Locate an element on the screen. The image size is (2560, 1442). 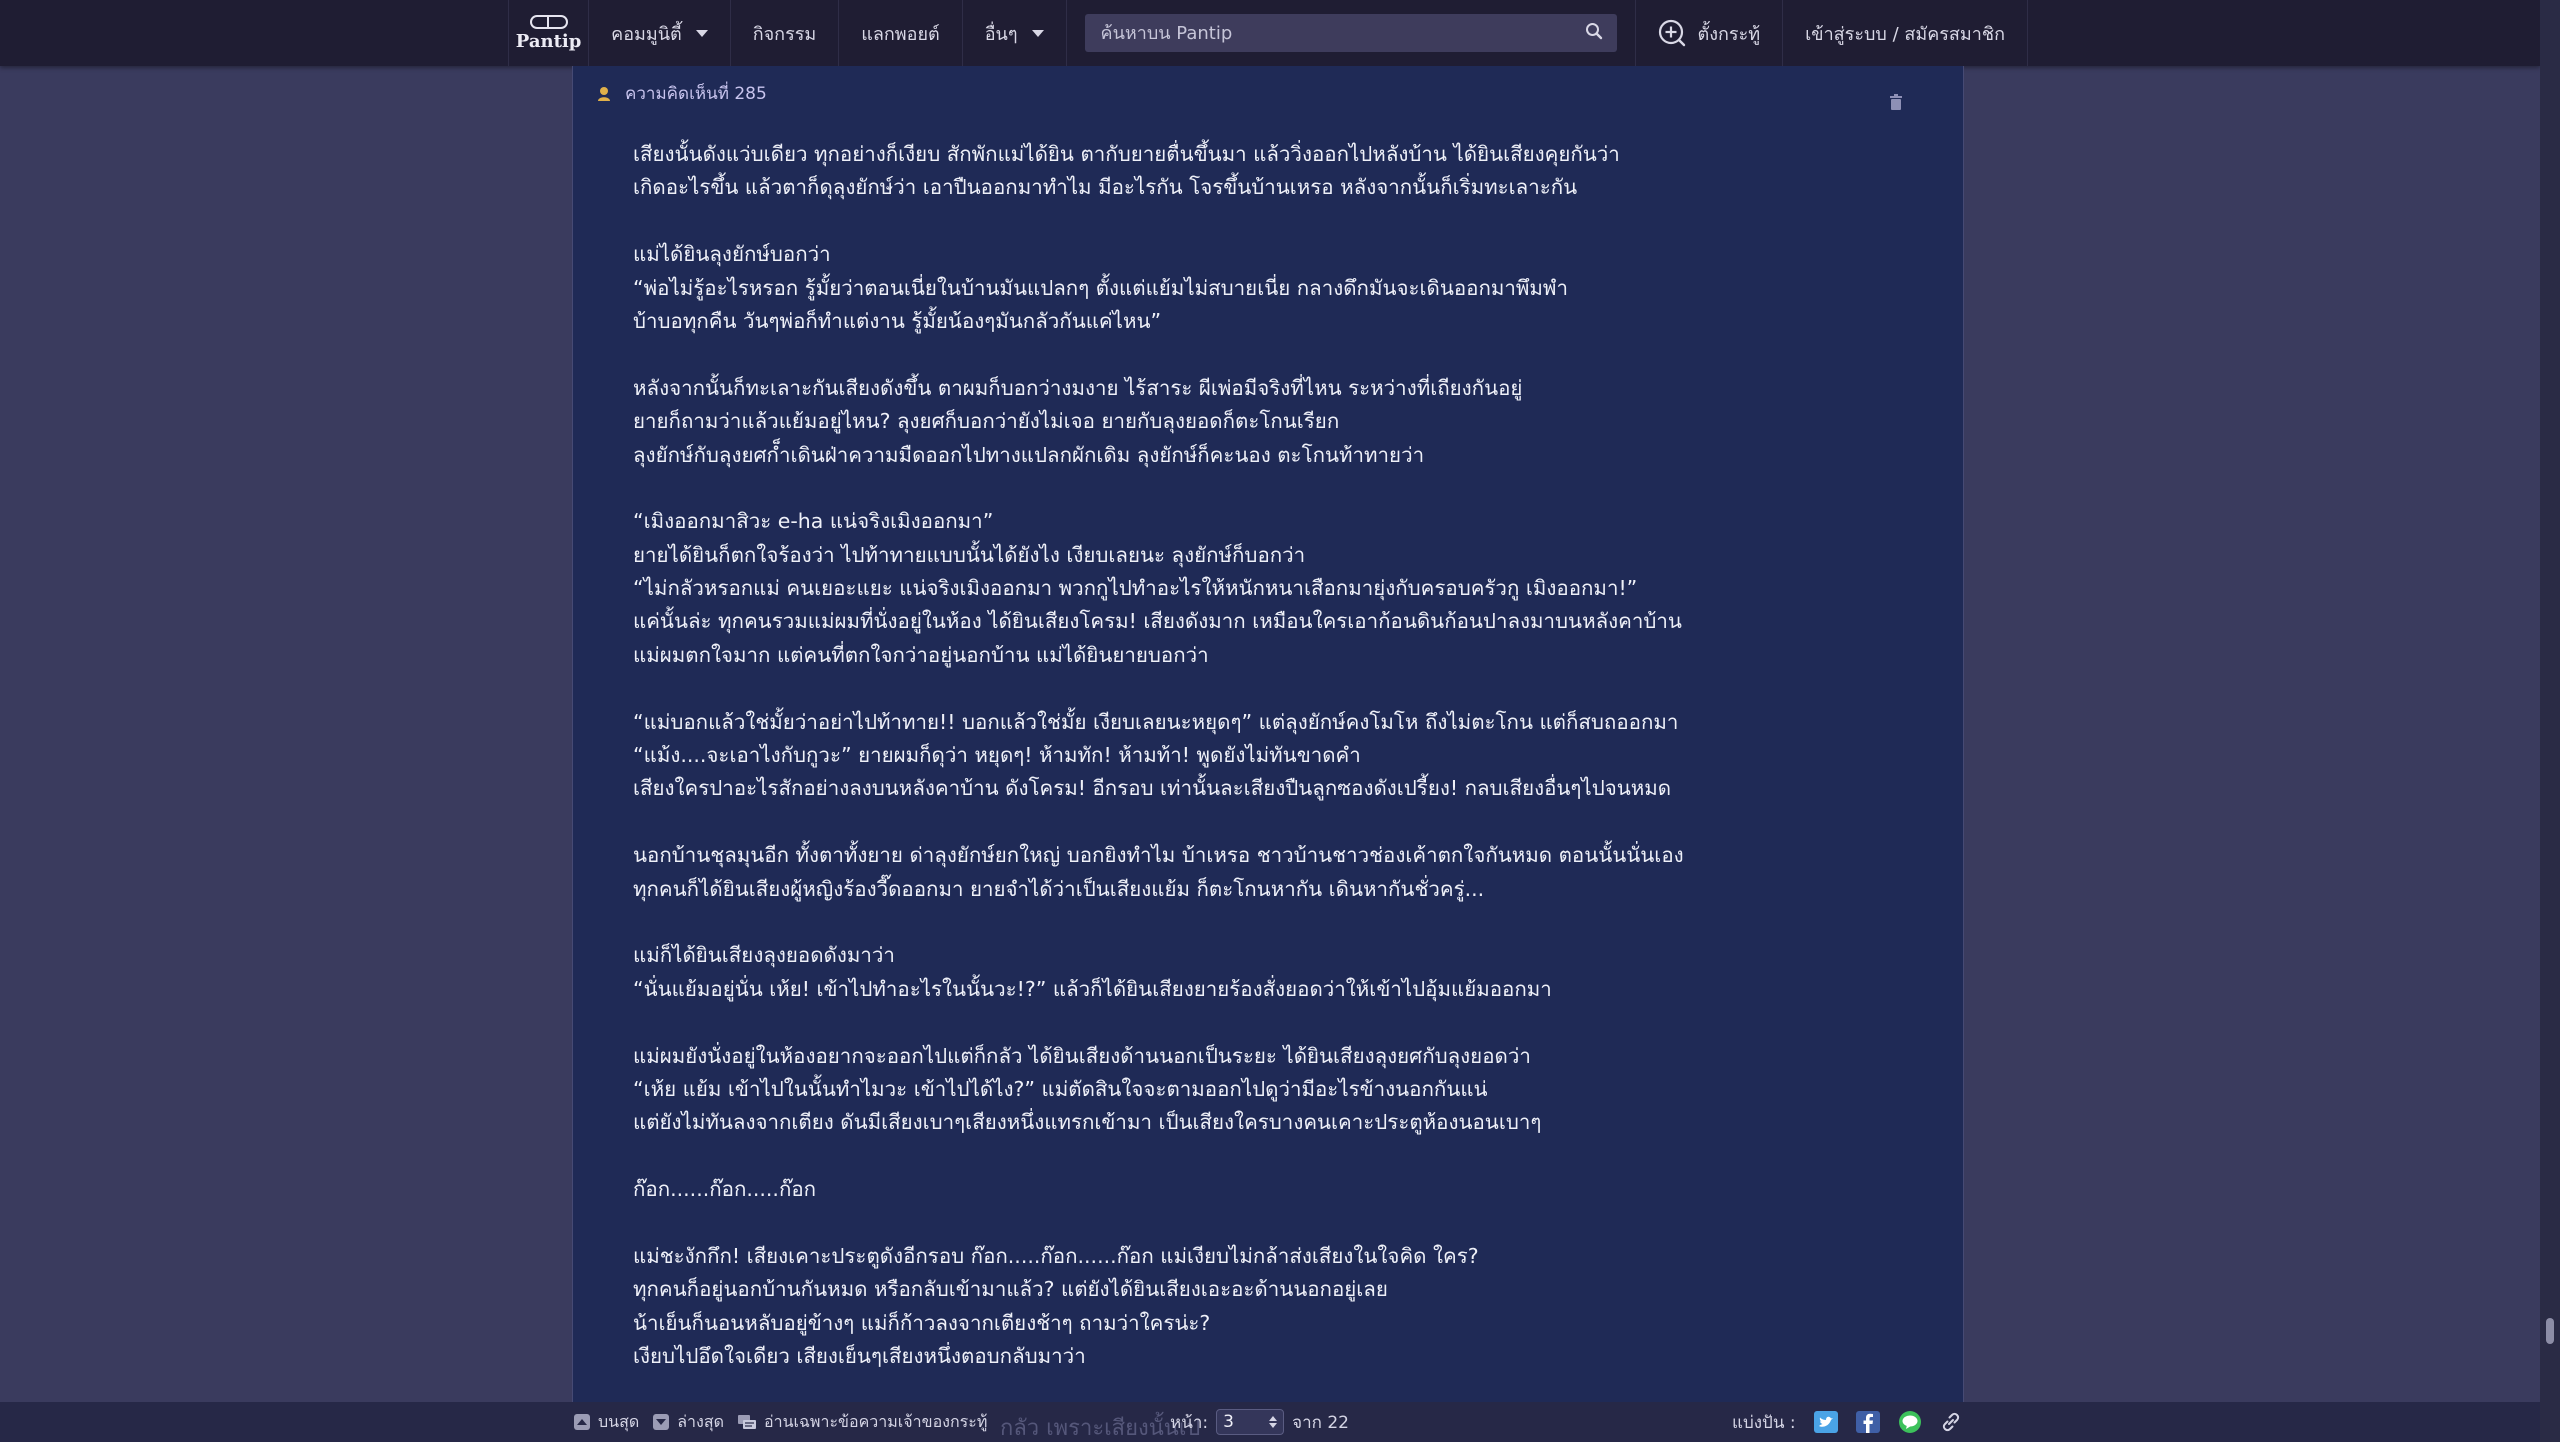
user-avatar-icon is located at coordinates (604, 94).